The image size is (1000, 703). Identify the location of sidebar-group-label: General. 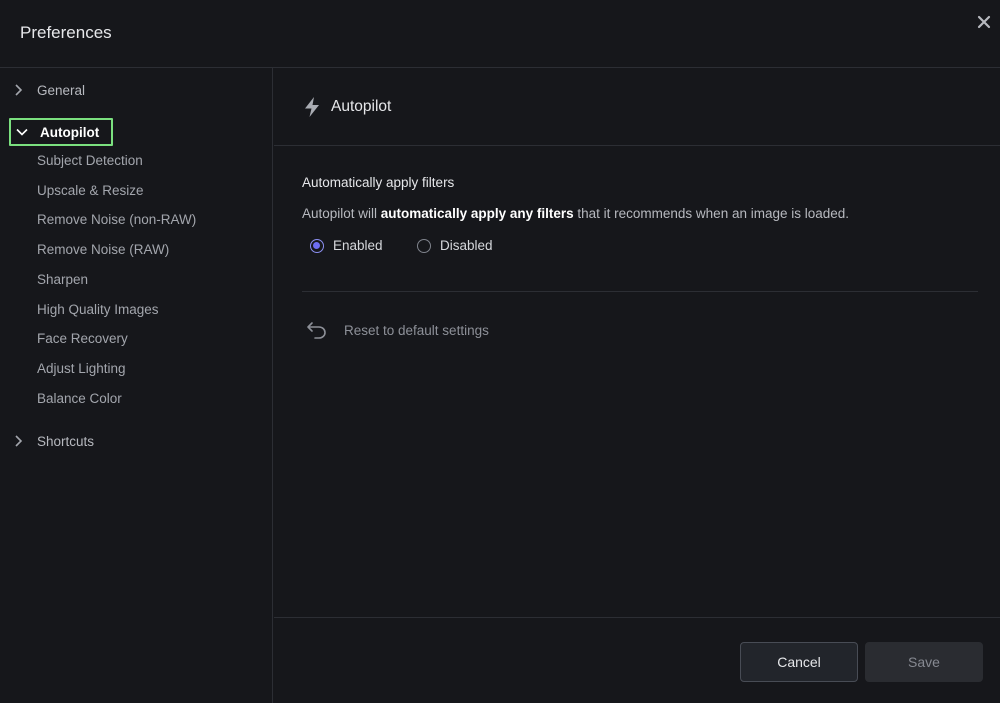
(61, 90).